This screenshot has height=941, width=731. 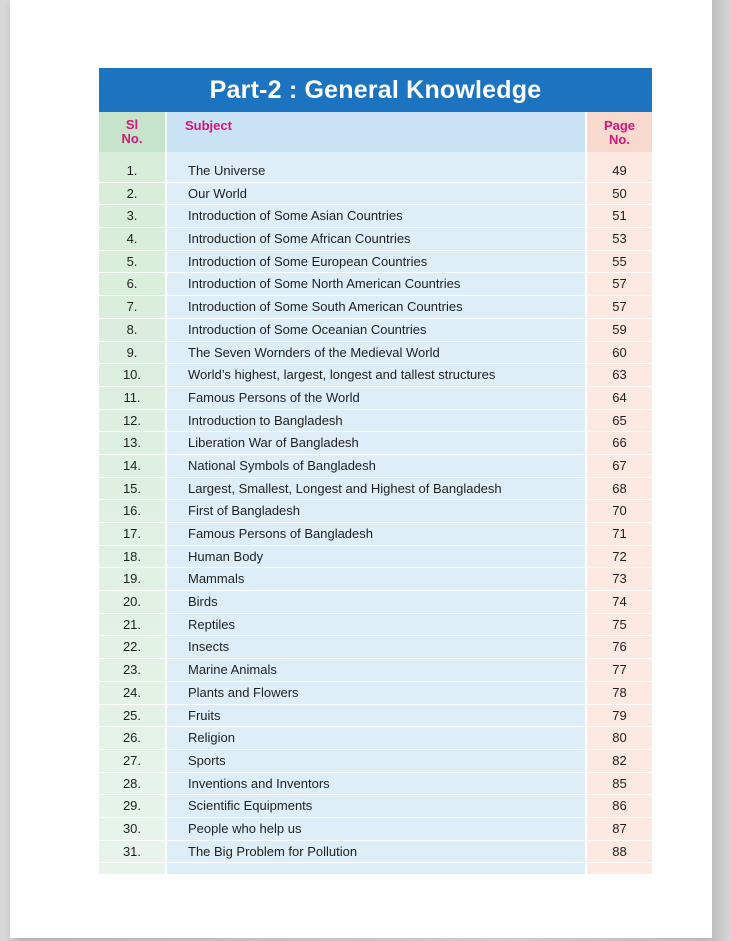 I want to click on row-page-number: 70, so click(x=619, y=511).